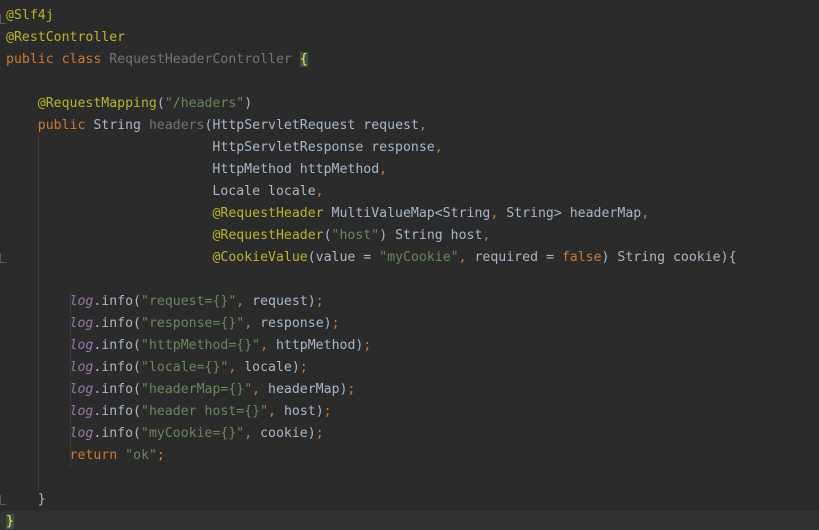 The height and width of the screenshot is (530, 819). What do you see at coordinates (196, 170) in the screenshot?
I see `code-line-text: HttpMethod httpMethod,` at bounding box center [196, 170].